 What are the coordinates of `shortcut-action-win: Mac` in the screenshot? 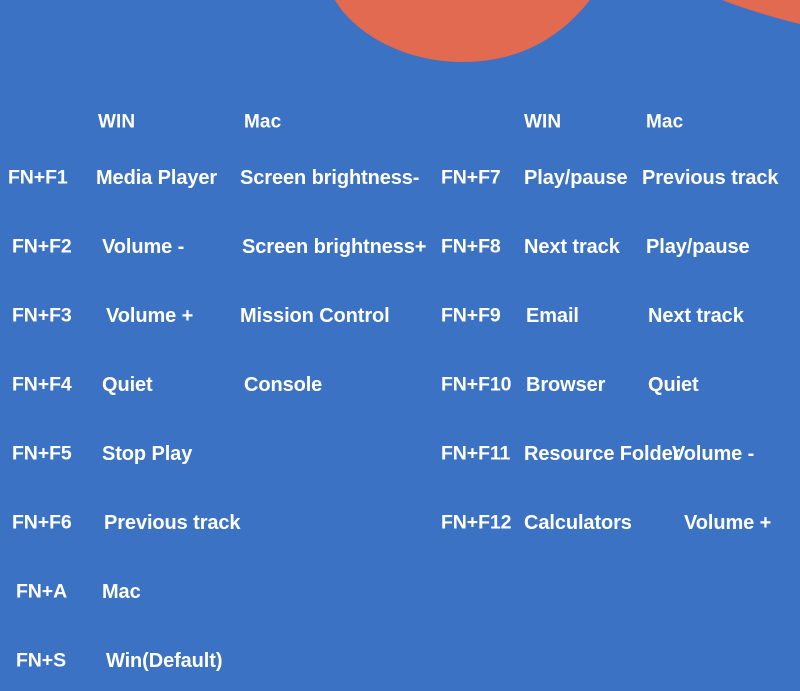 It's located at (121, 591).